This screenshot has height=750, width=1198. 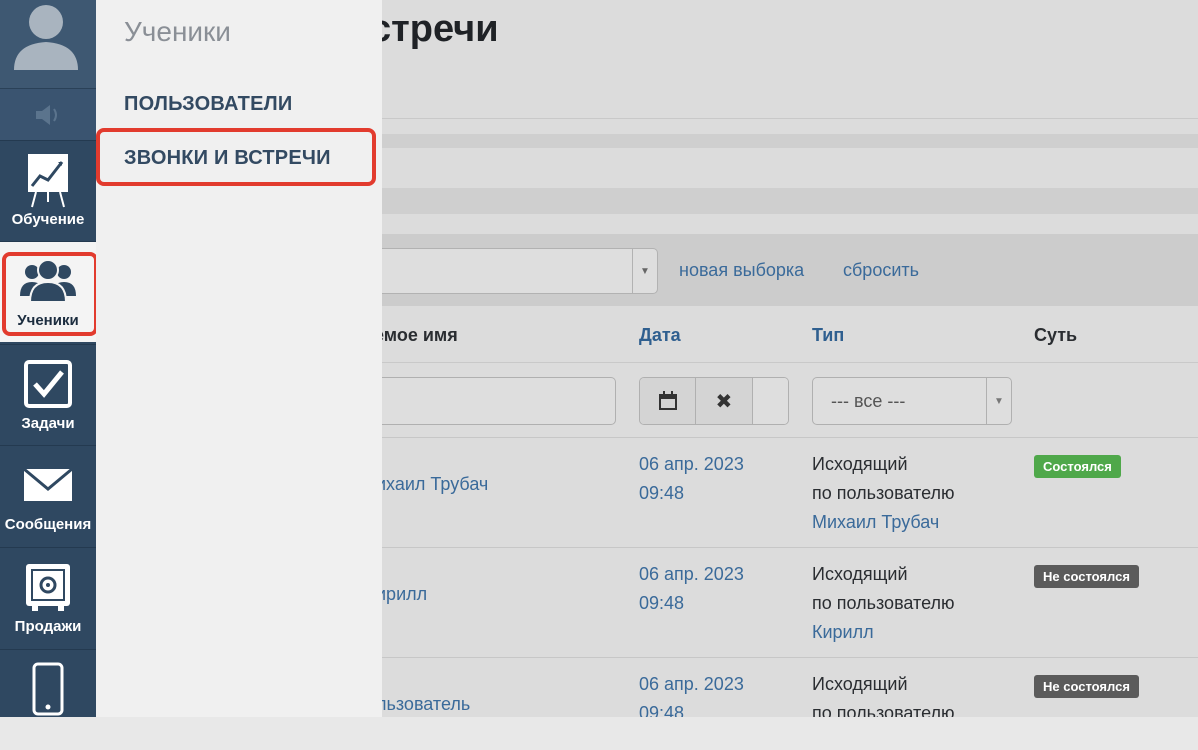 What do you see at coordinates (48, 524) in the screenshot?
I see `sidebar-item-label: Сообщения` at bounding box center [48, 524].